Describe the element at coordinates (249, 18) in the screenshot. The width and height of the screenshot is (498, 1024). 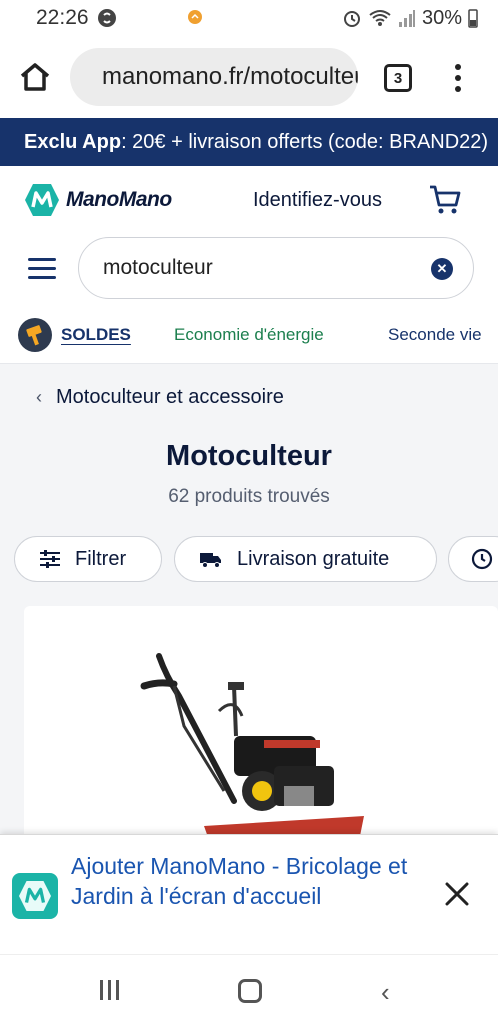
I see `status-bar: 22:26 30%` at that location.